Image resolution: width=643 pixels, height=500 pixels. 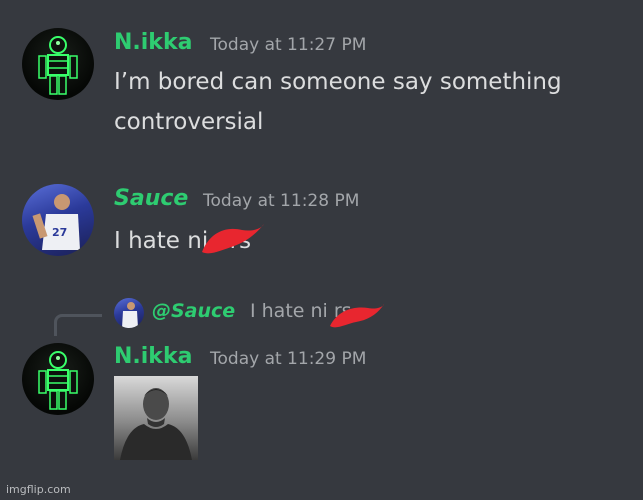 I want to click on image-attachment, so click(x=156, y=418).